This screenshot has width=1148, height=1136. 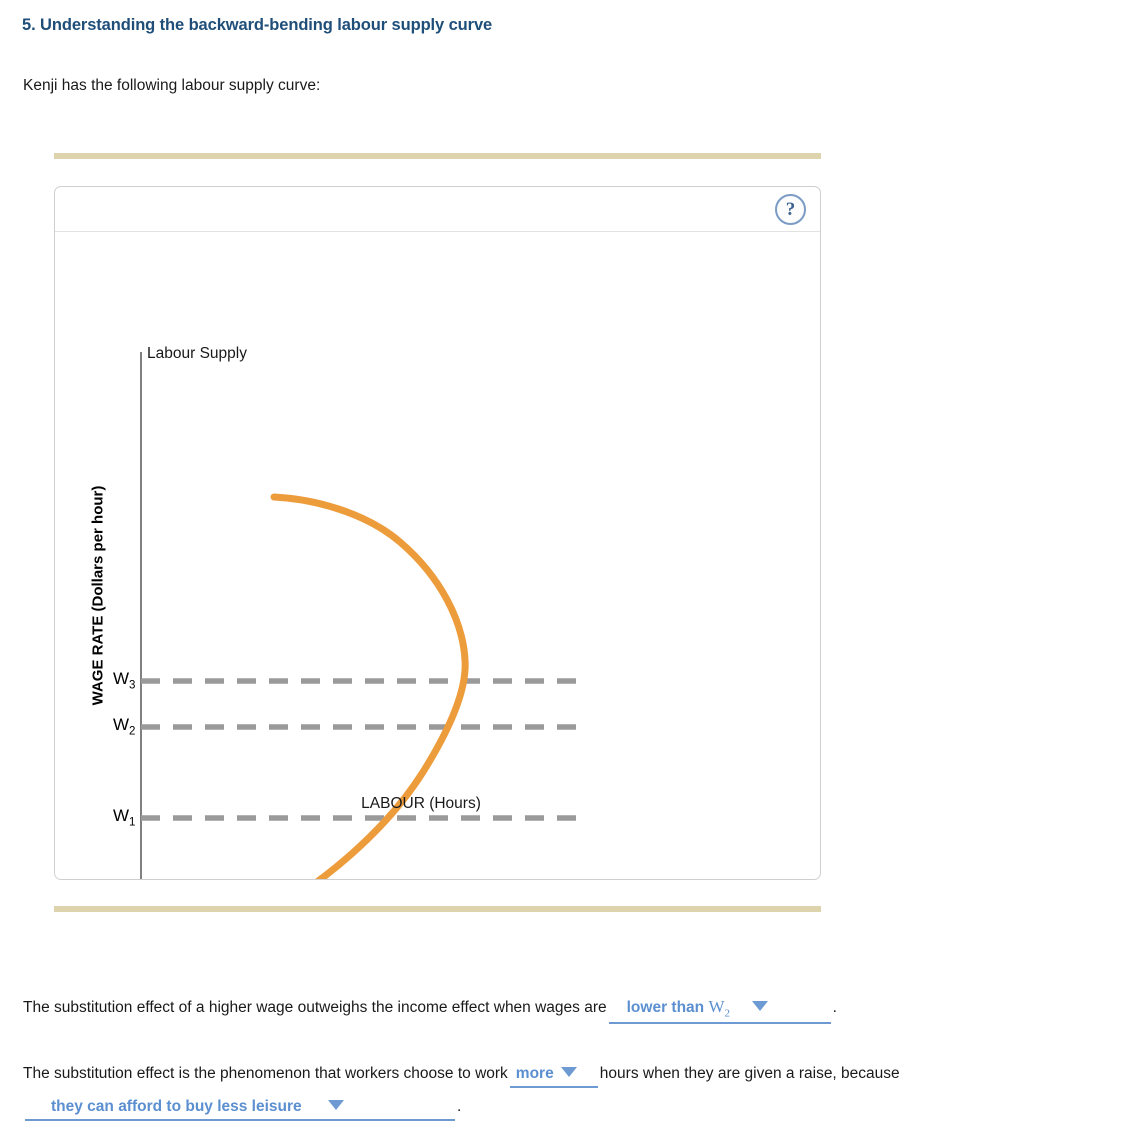 I want to click on dropdown-reason: they can afford to buy less leisure, so click(x=240, y=1109).